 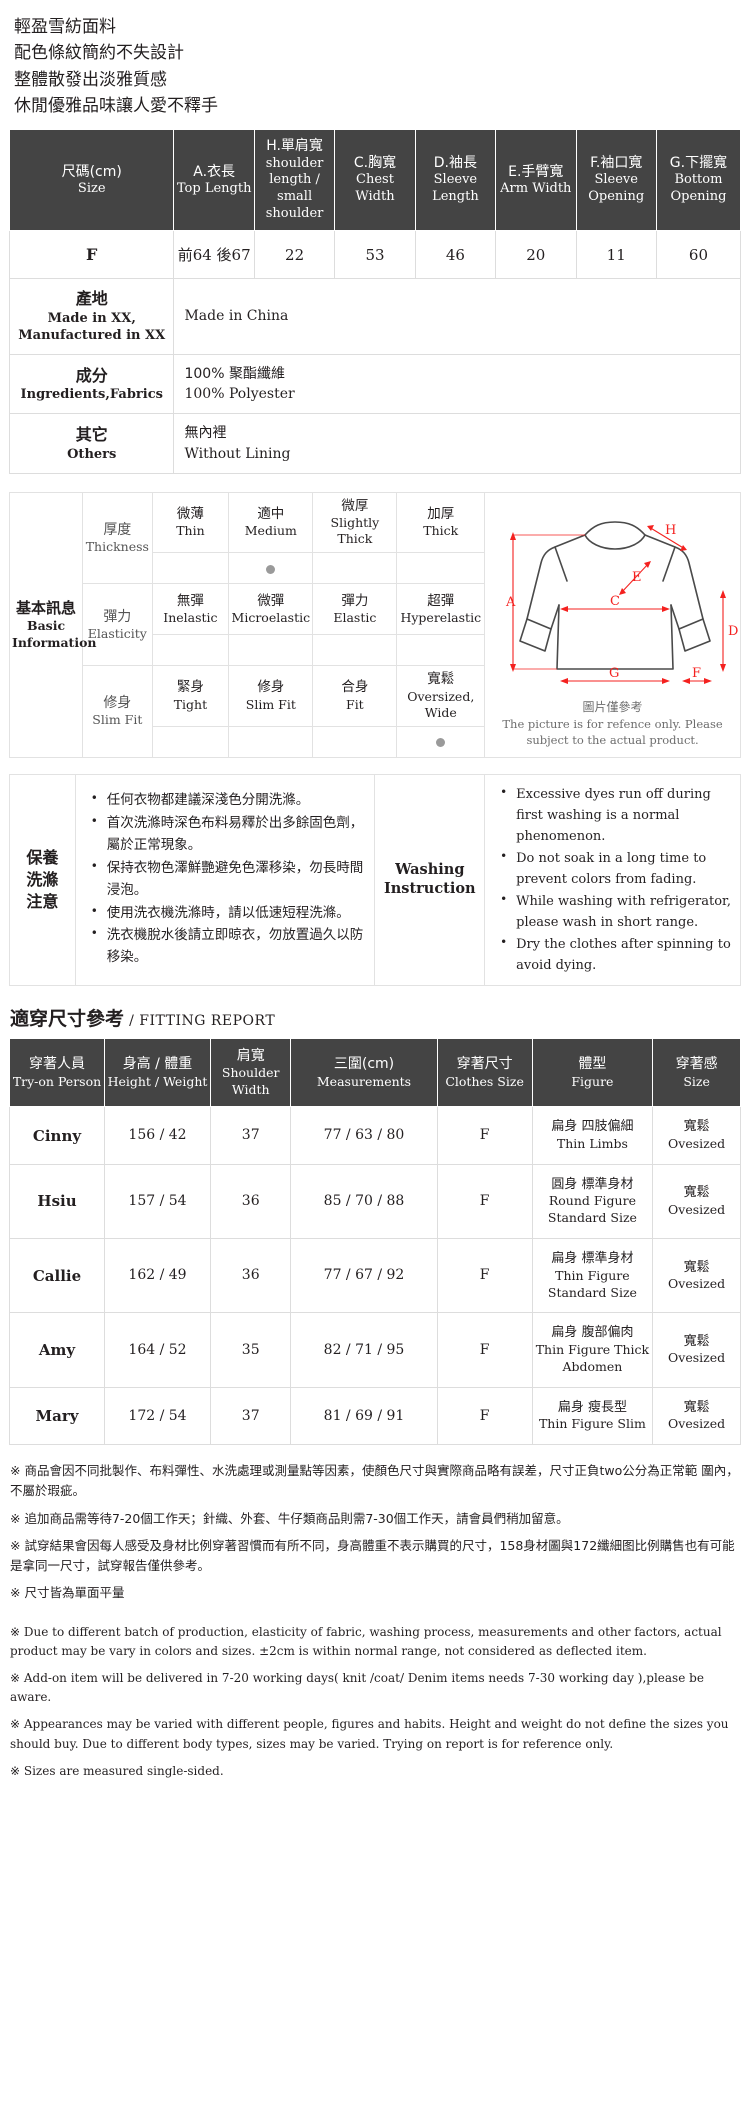 I want to click on fabric-value: 100% 聚酯纖維 100% Polyester, so click(x=457, y=384).